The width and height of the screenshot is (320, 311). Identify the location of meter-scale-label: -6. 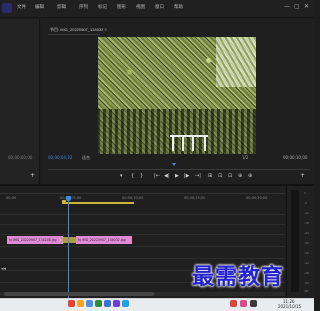
(305, 203).